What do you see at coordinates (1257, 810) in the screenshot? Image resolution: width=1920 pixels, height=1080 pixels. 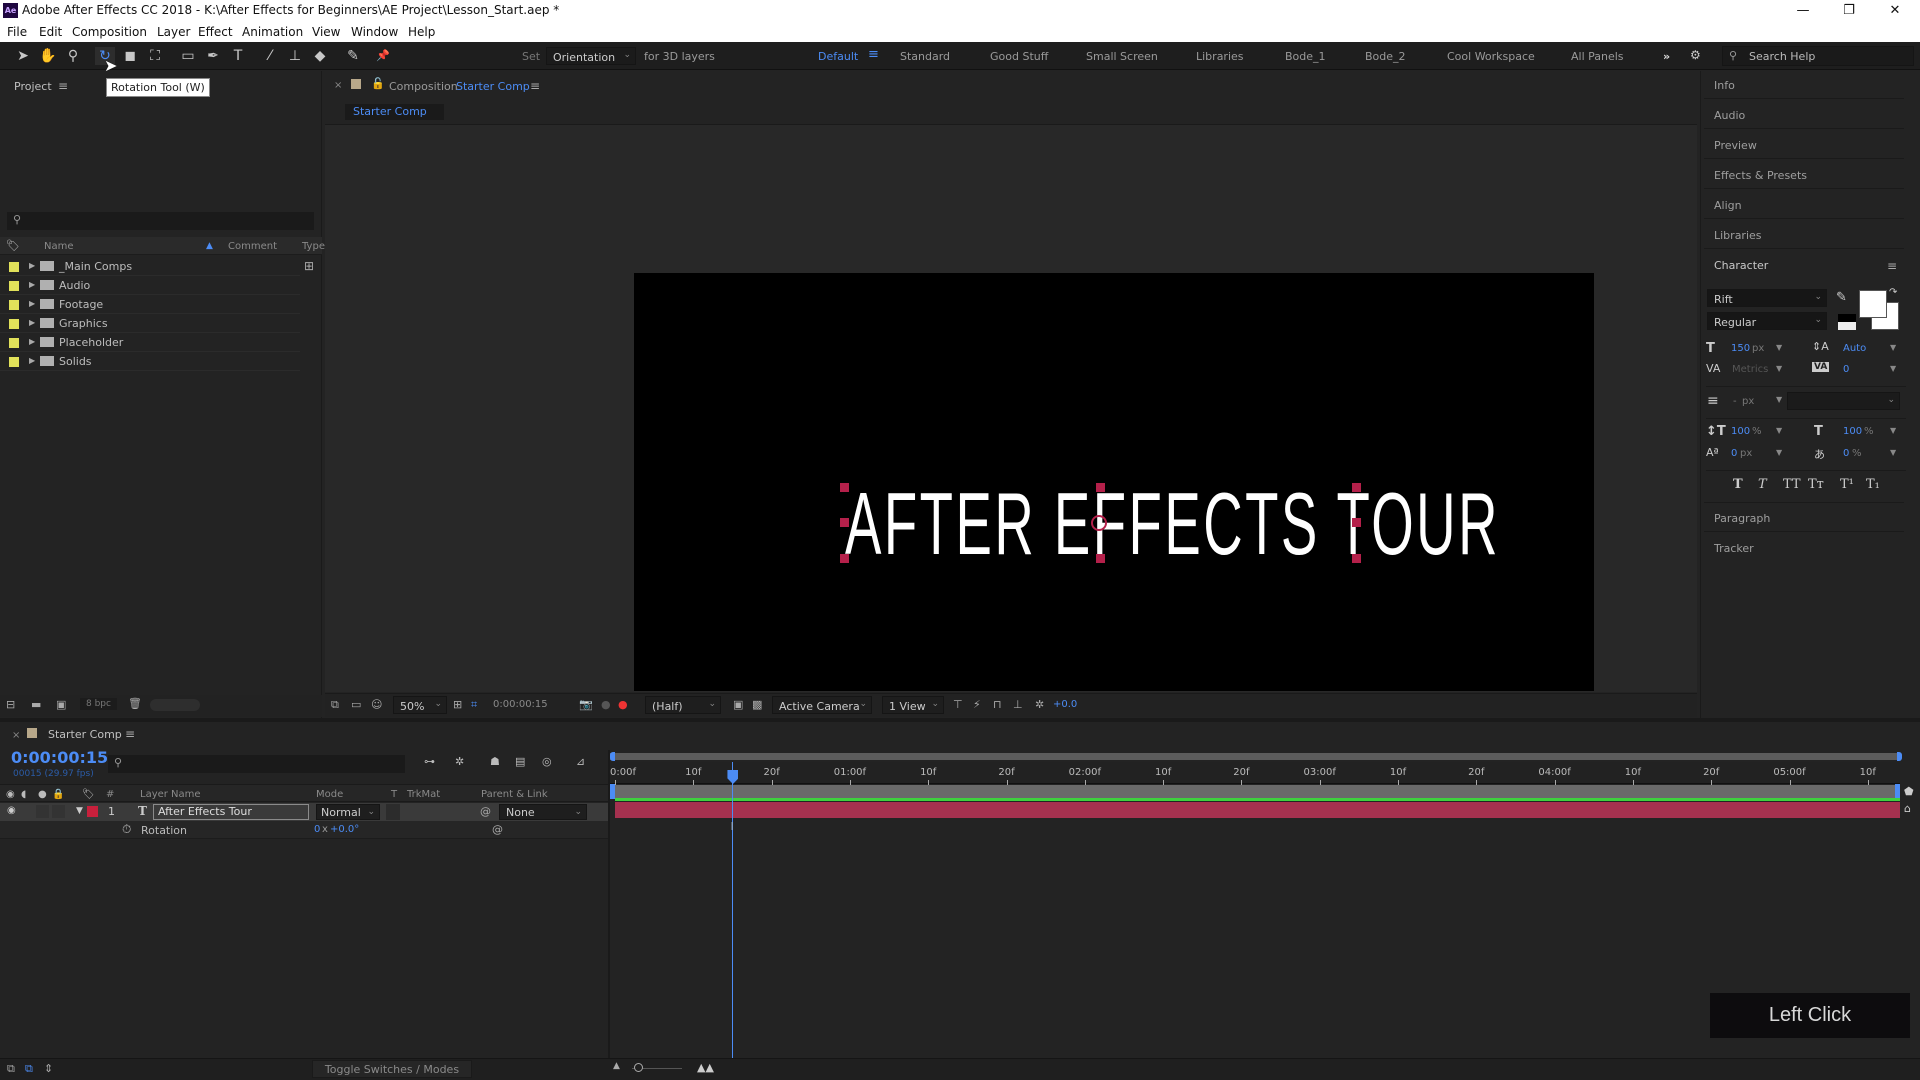 I see `layer-duration-bar` at bounding box center [1257, 810].